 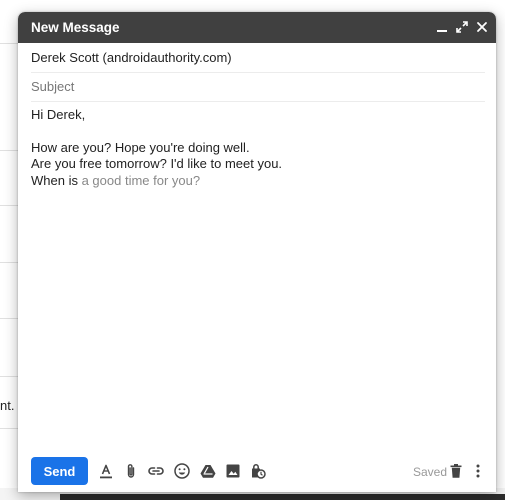 I want to click on trash-icon, so click(x=456, y=471).